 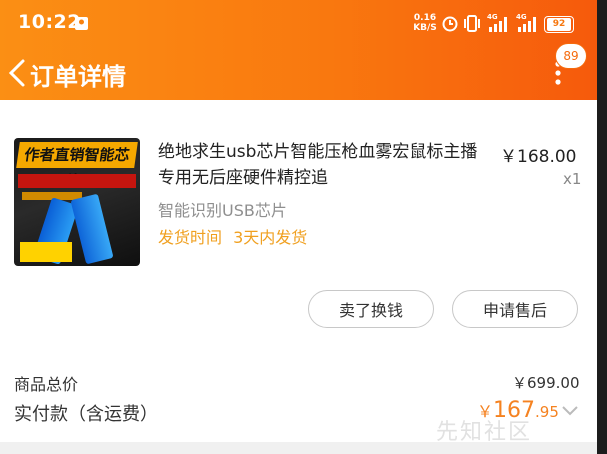 I want to click on screen-edge, so click(x=602, y=227).